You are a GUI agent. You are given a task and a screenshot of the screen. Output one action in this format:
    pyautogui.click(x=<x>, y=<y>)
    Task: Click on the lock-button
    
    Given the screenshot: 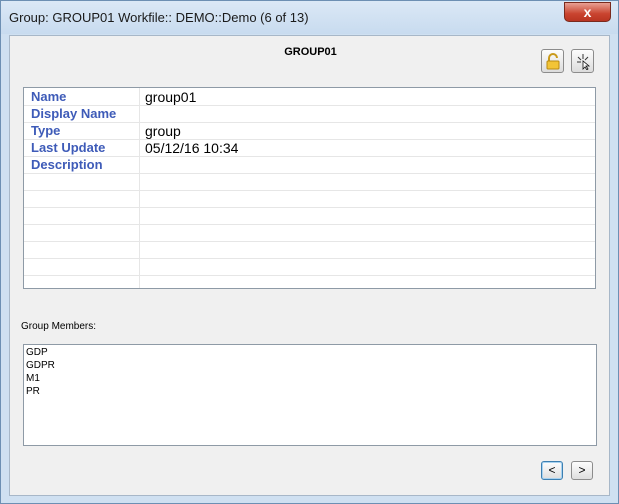 What is the action you would take?
    pyautogui.click(x=552, y=61)
    